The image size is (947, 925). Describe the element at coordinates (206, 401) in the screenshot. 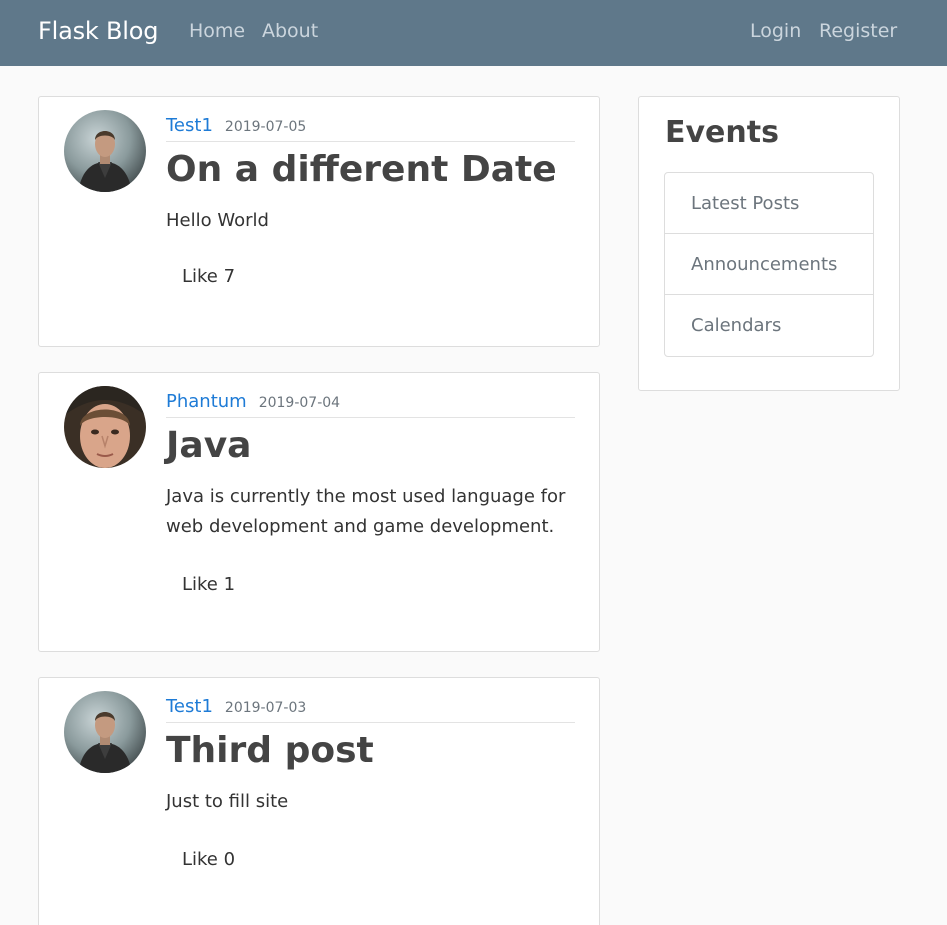

I see `post-author-link: Phantum` at that location.